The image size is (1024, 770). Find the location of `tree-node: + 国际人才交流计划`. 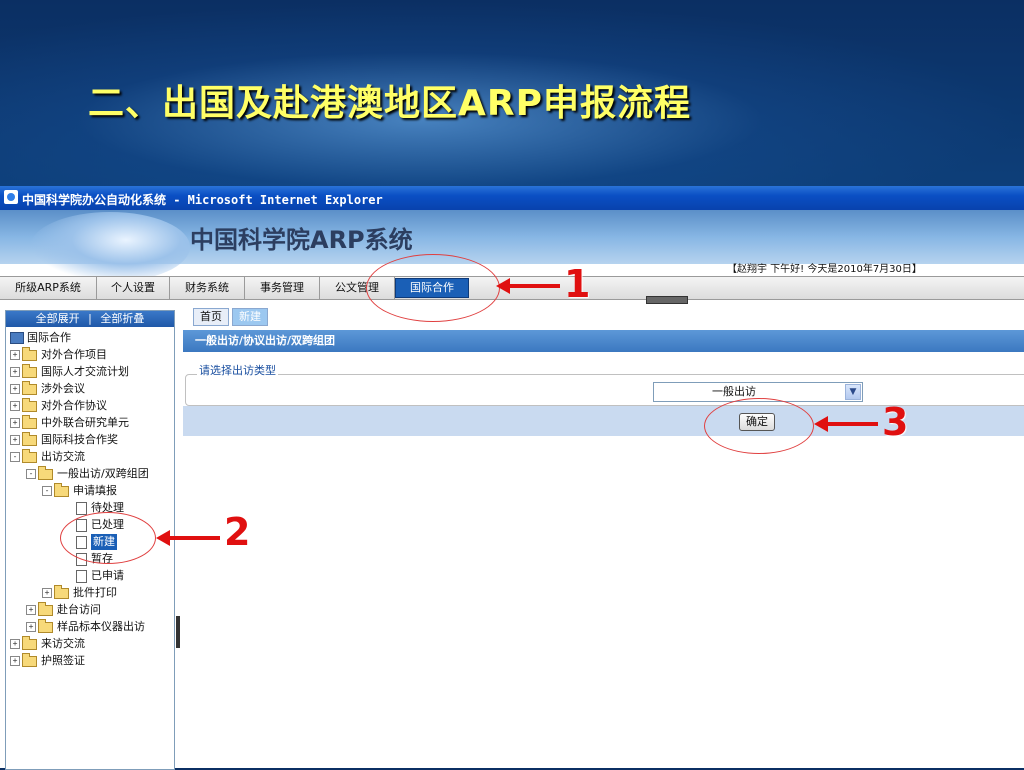

tree-node: + 国际人才交流计划 is located at coordinates (69, 371).